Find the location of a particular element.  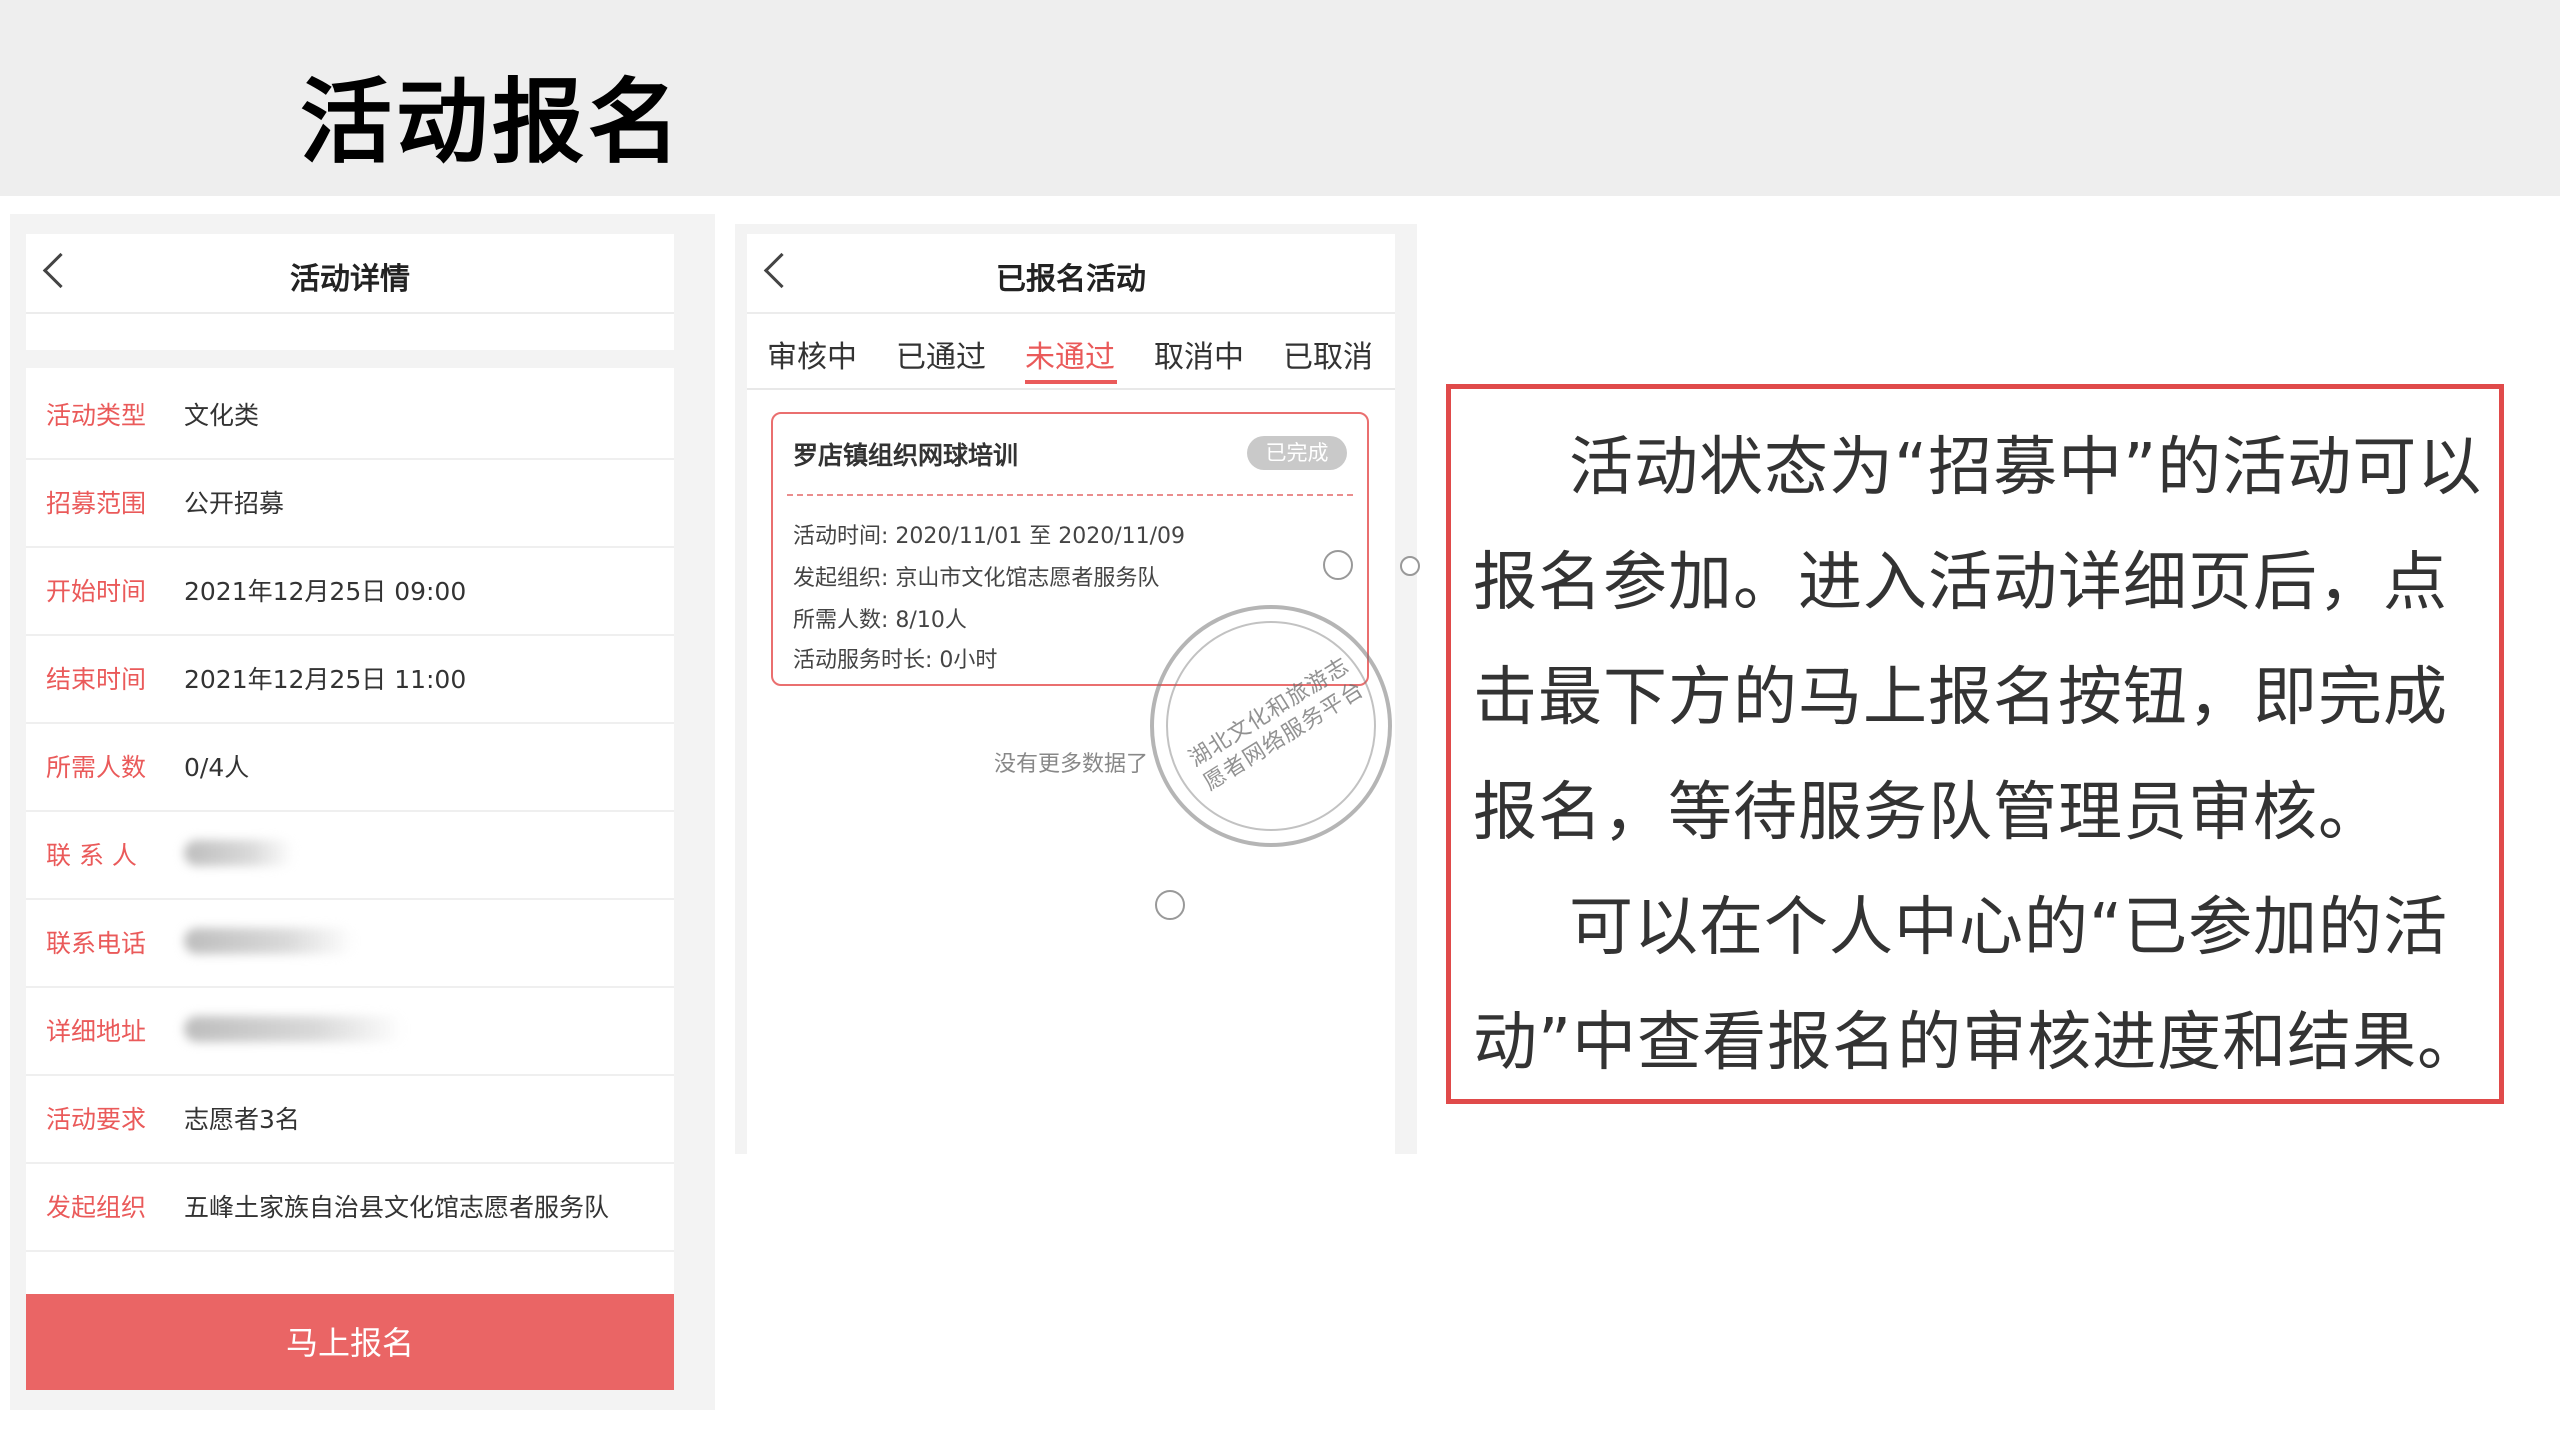

field-row-contact-phone: 联系电话 is located at coordinates (350, 943).